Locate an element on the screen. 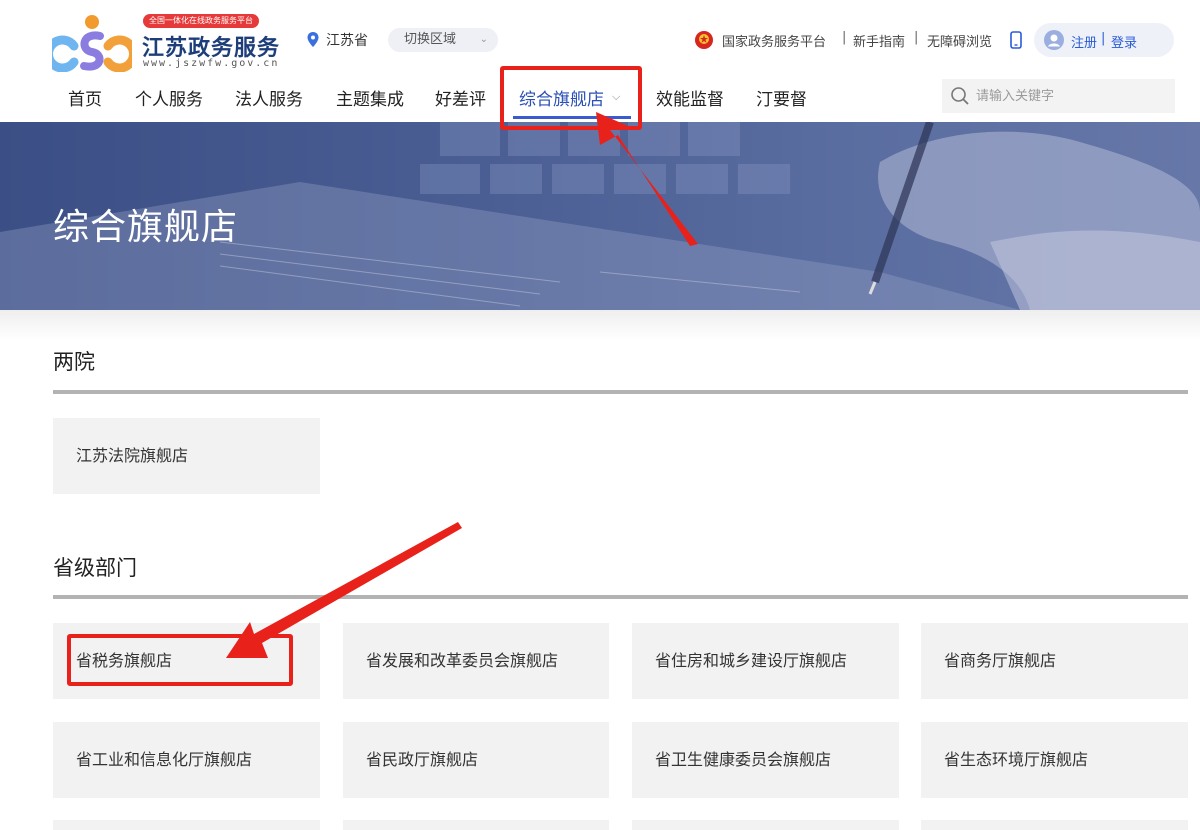 The height and width of the screenshot is (830, 1200). banner-shadow is located at coordinates (600, 325).